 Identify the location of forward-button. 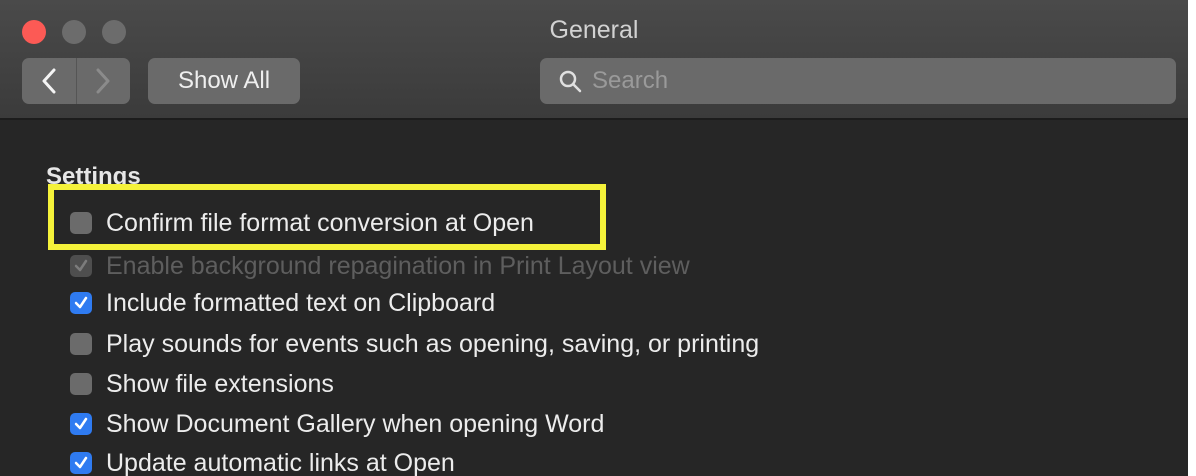
(103, 81).